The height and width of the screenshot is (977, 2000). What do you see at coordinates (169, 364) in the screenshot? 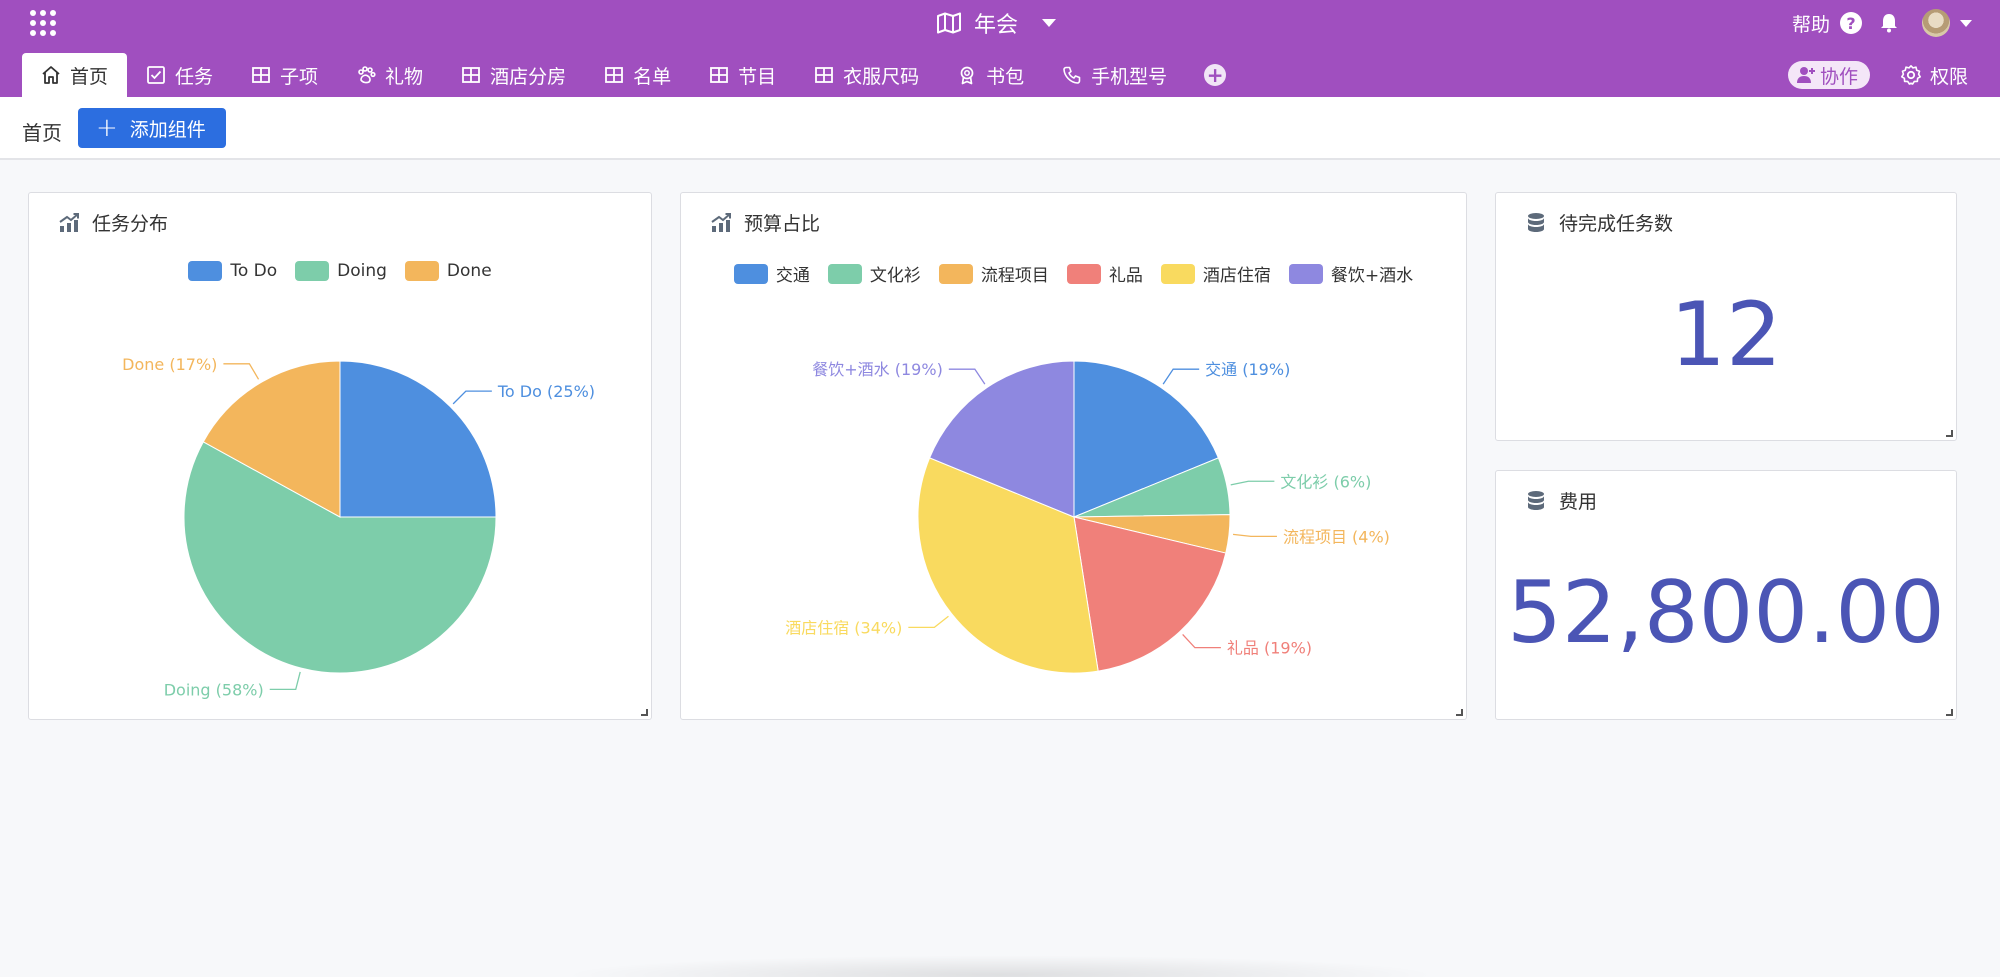
I see `slice-label: Done (17%)` at bounding box center [169, 364].